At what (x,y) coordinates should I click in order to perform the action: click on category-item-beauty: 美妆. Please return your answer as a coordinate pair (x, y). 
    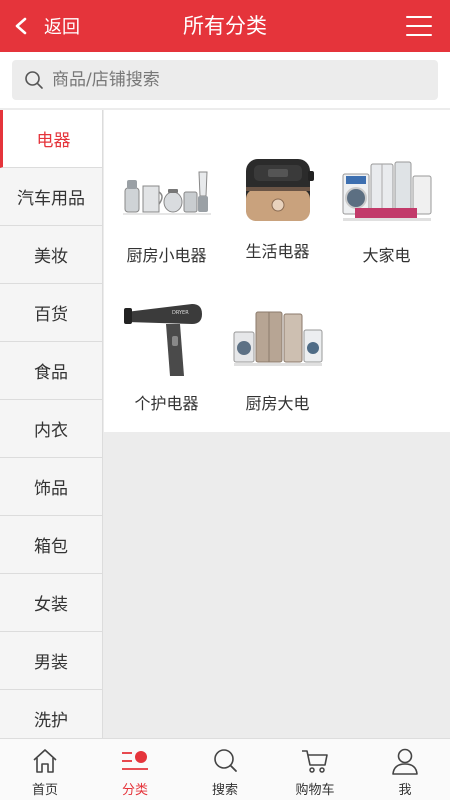
    Looking at the image, I should click on (51, 255).